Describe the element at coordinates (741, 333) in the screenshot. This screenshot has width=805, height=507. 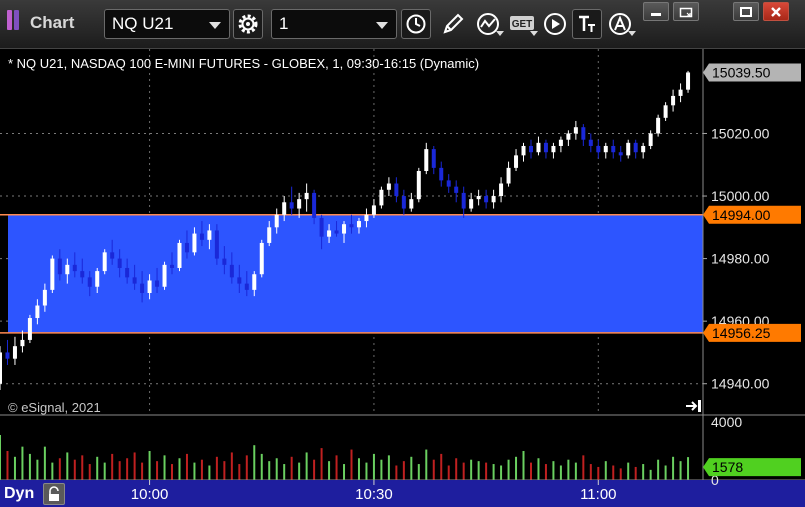
I see `zone-lower-tag-label: 14956.25` at that location.